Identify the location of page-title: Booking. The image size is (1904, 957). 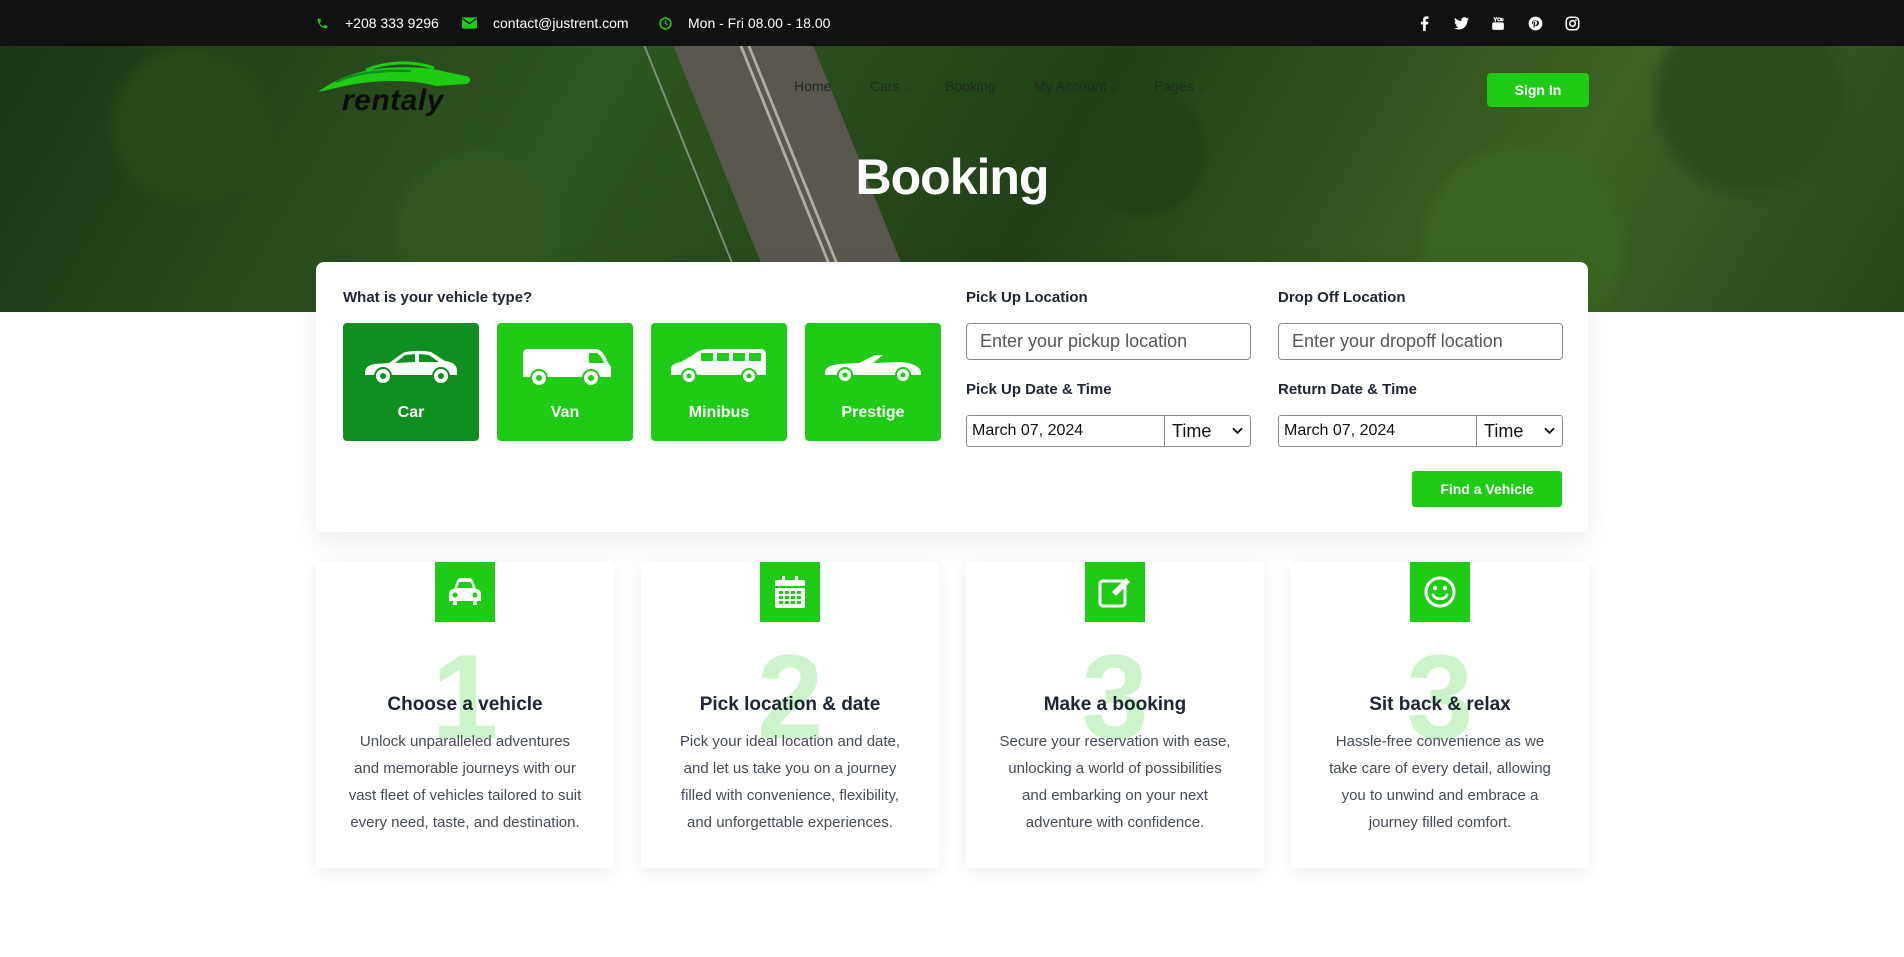
(952, 177).